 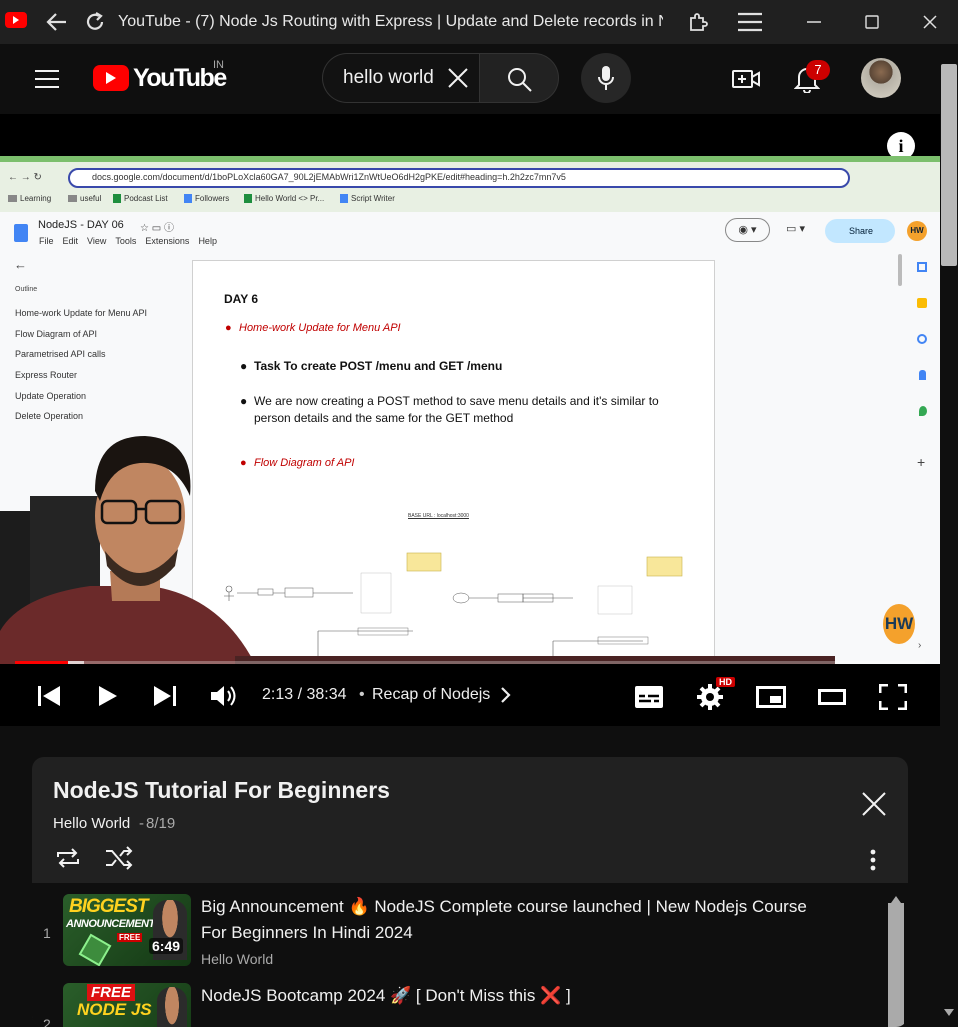 I want to click on bookmark-item: Script Writer, so click(x=367, y=198).